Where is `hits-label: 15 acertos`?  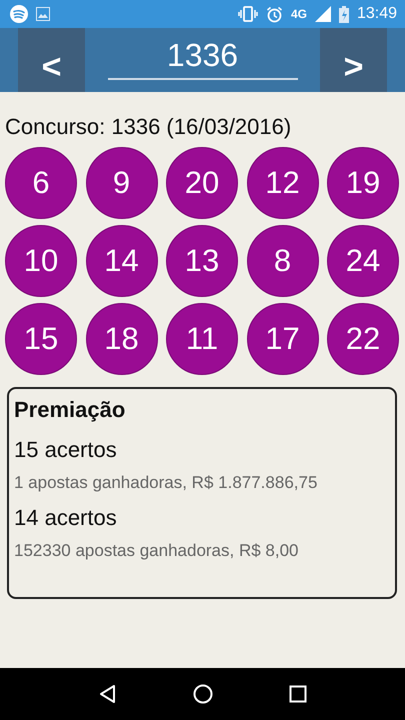
hits-label: 15 acertos is located at coordinates (66, 450).